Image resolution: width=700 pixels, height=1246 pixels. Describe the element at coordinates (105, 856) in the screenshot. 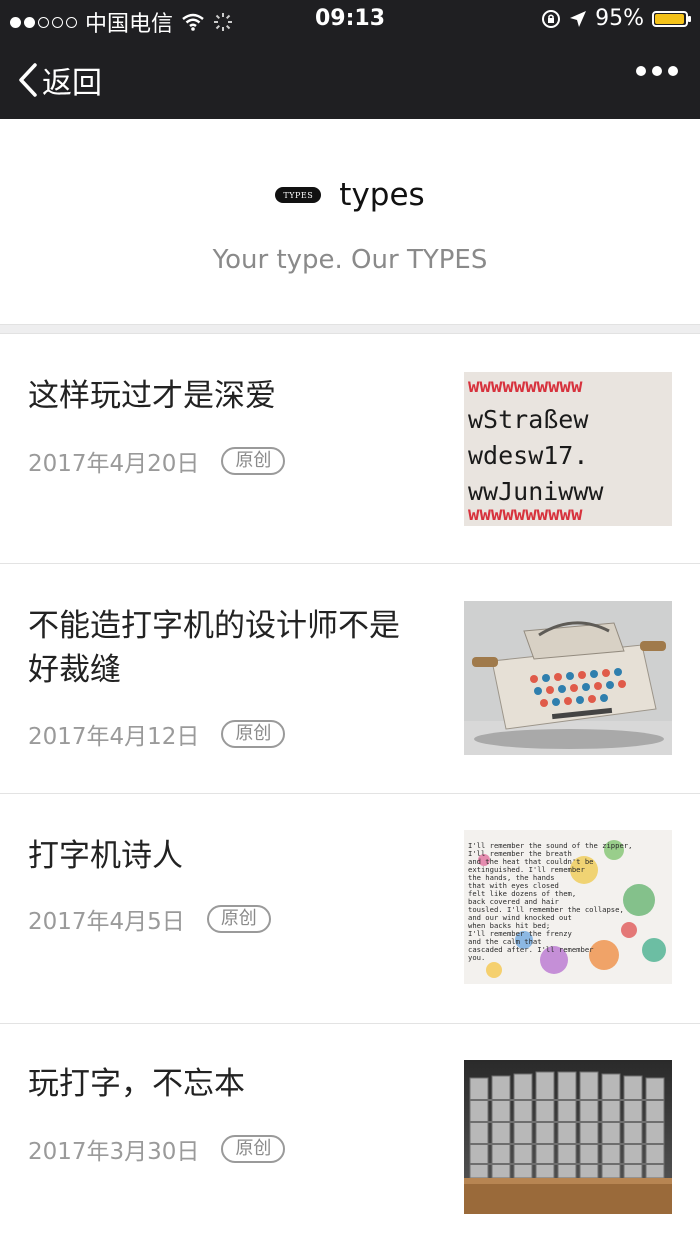

I see `article-title: 打字机诗人` at that location.